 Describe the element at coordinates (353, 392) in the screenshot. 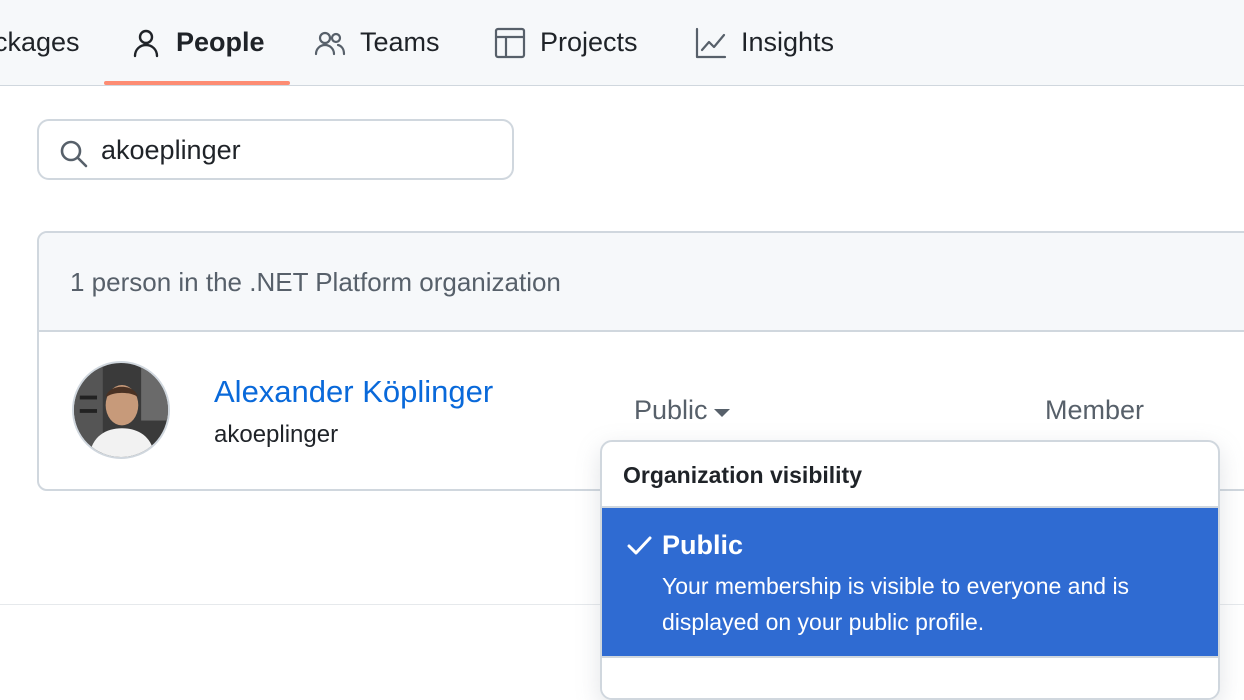

I see `member-name-link: Alexander Köplinger` at that location.